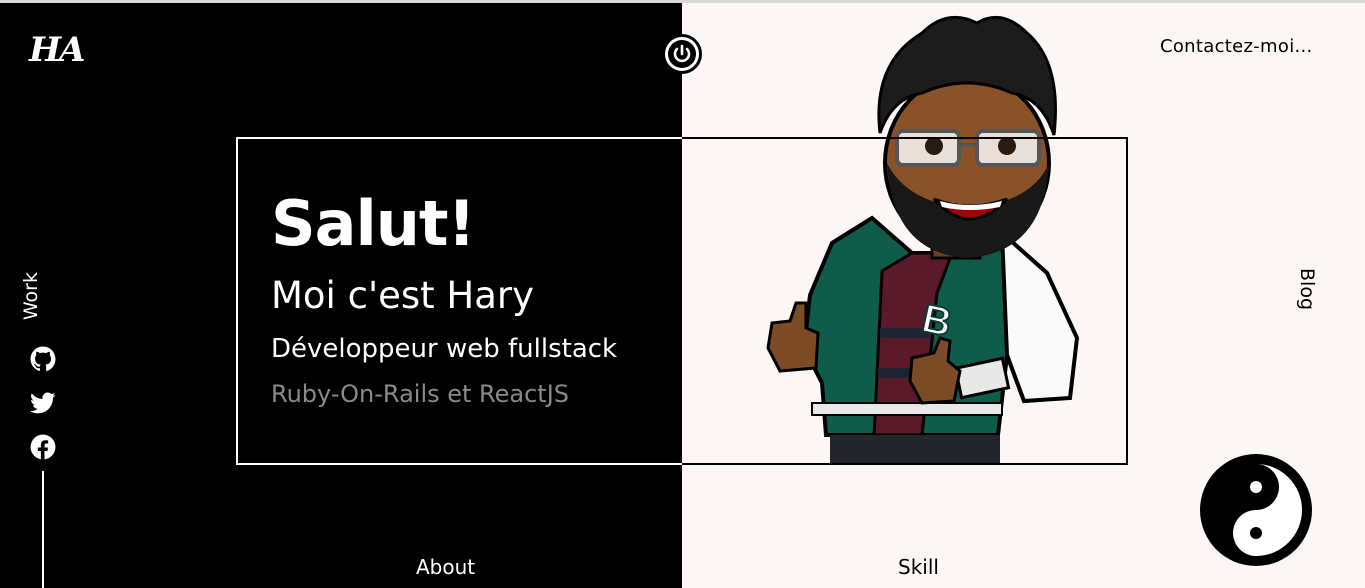 The image size is (1365, 588). What do you see at coordinates (57, 50) in the screenshot?
I see `logo: HA` at bounding box center [57, 50].